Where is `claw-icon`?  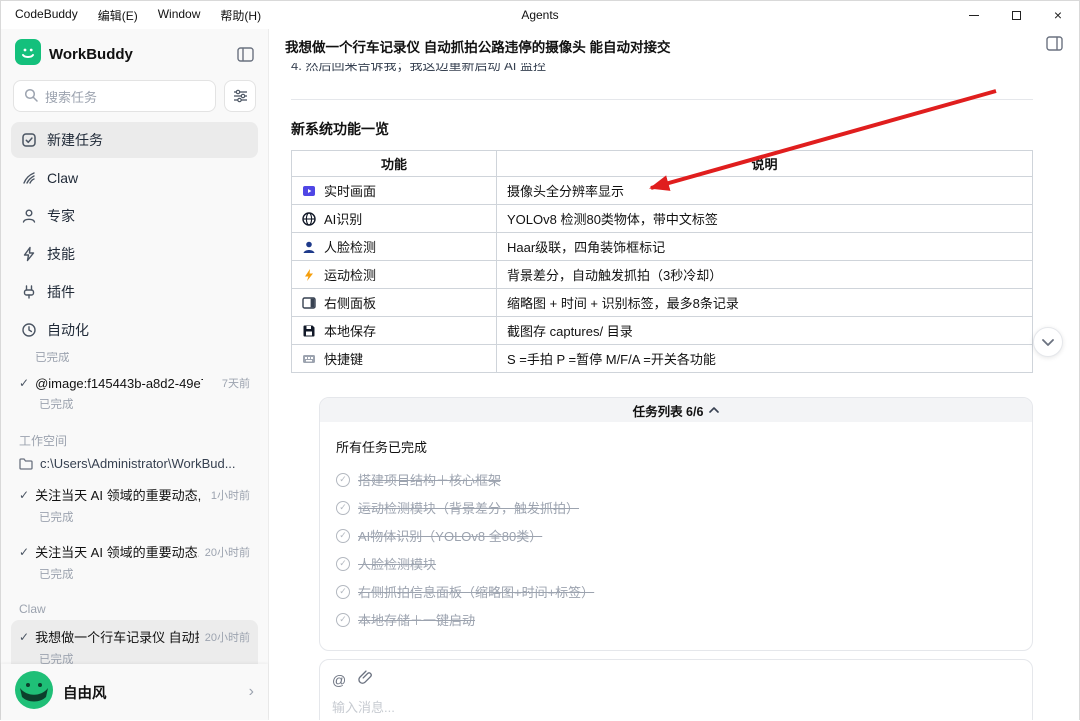 claw-icon is located at coordinates (29, 178).